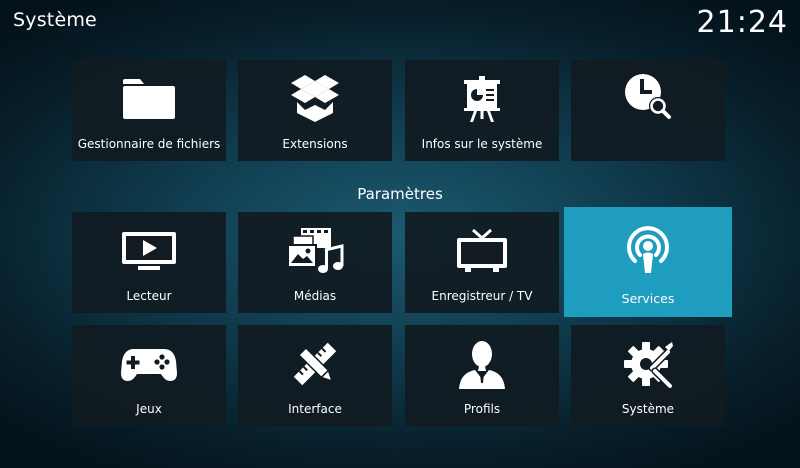 The height and width of the screenshot is (468, 800). Describe the element at coordinates (648, 298) in the screenshot. I see `tile-label: Services` at that location.